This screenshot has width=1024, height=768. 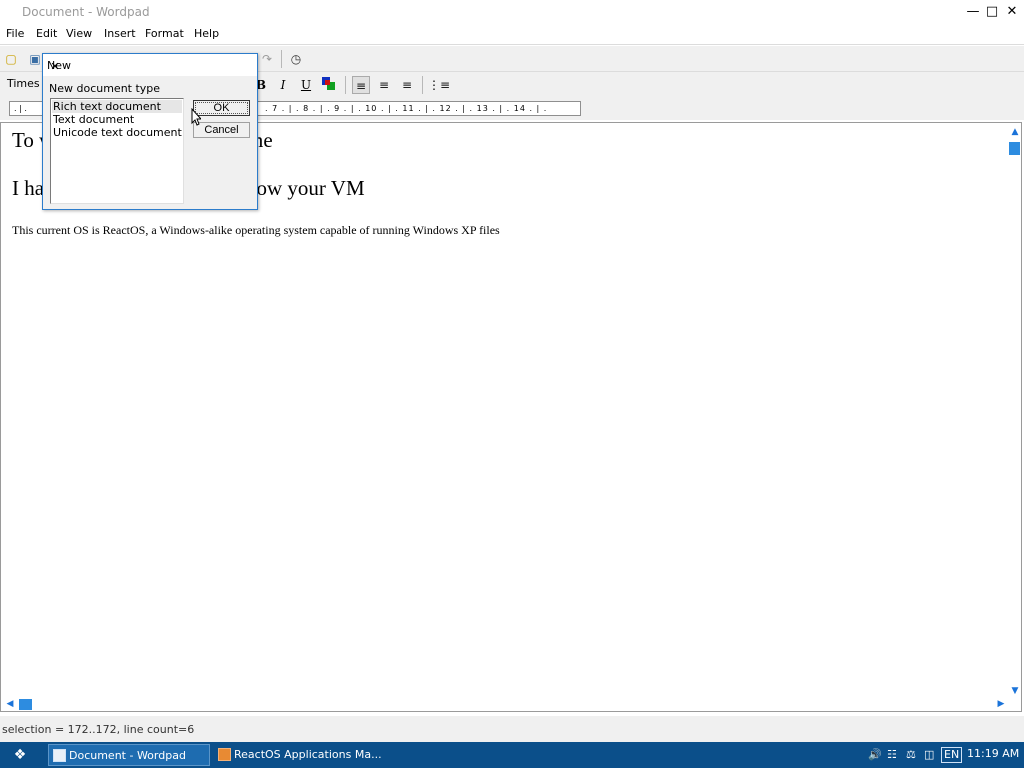 What do you see at coordinates (105, 88) in the screenshot?
I see `document-type-label: New document type` at bounding box center [105, 88].